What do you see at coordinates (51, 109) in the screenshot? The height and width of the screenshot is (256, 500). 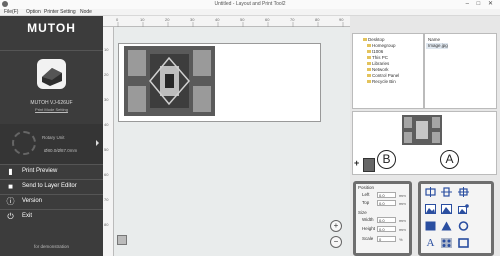 I see `print-mode-setting-link: Print Mode Setting` at bounding box center [51, 109].